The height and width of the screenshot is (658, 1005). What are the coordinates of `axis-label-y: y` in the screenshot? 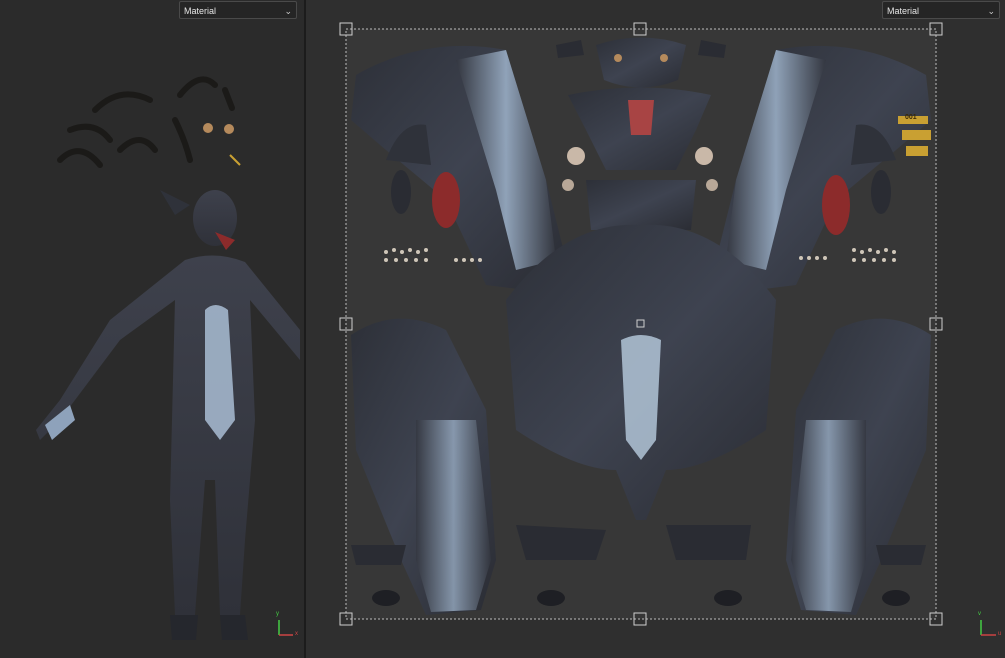 It's located at (277, 614).